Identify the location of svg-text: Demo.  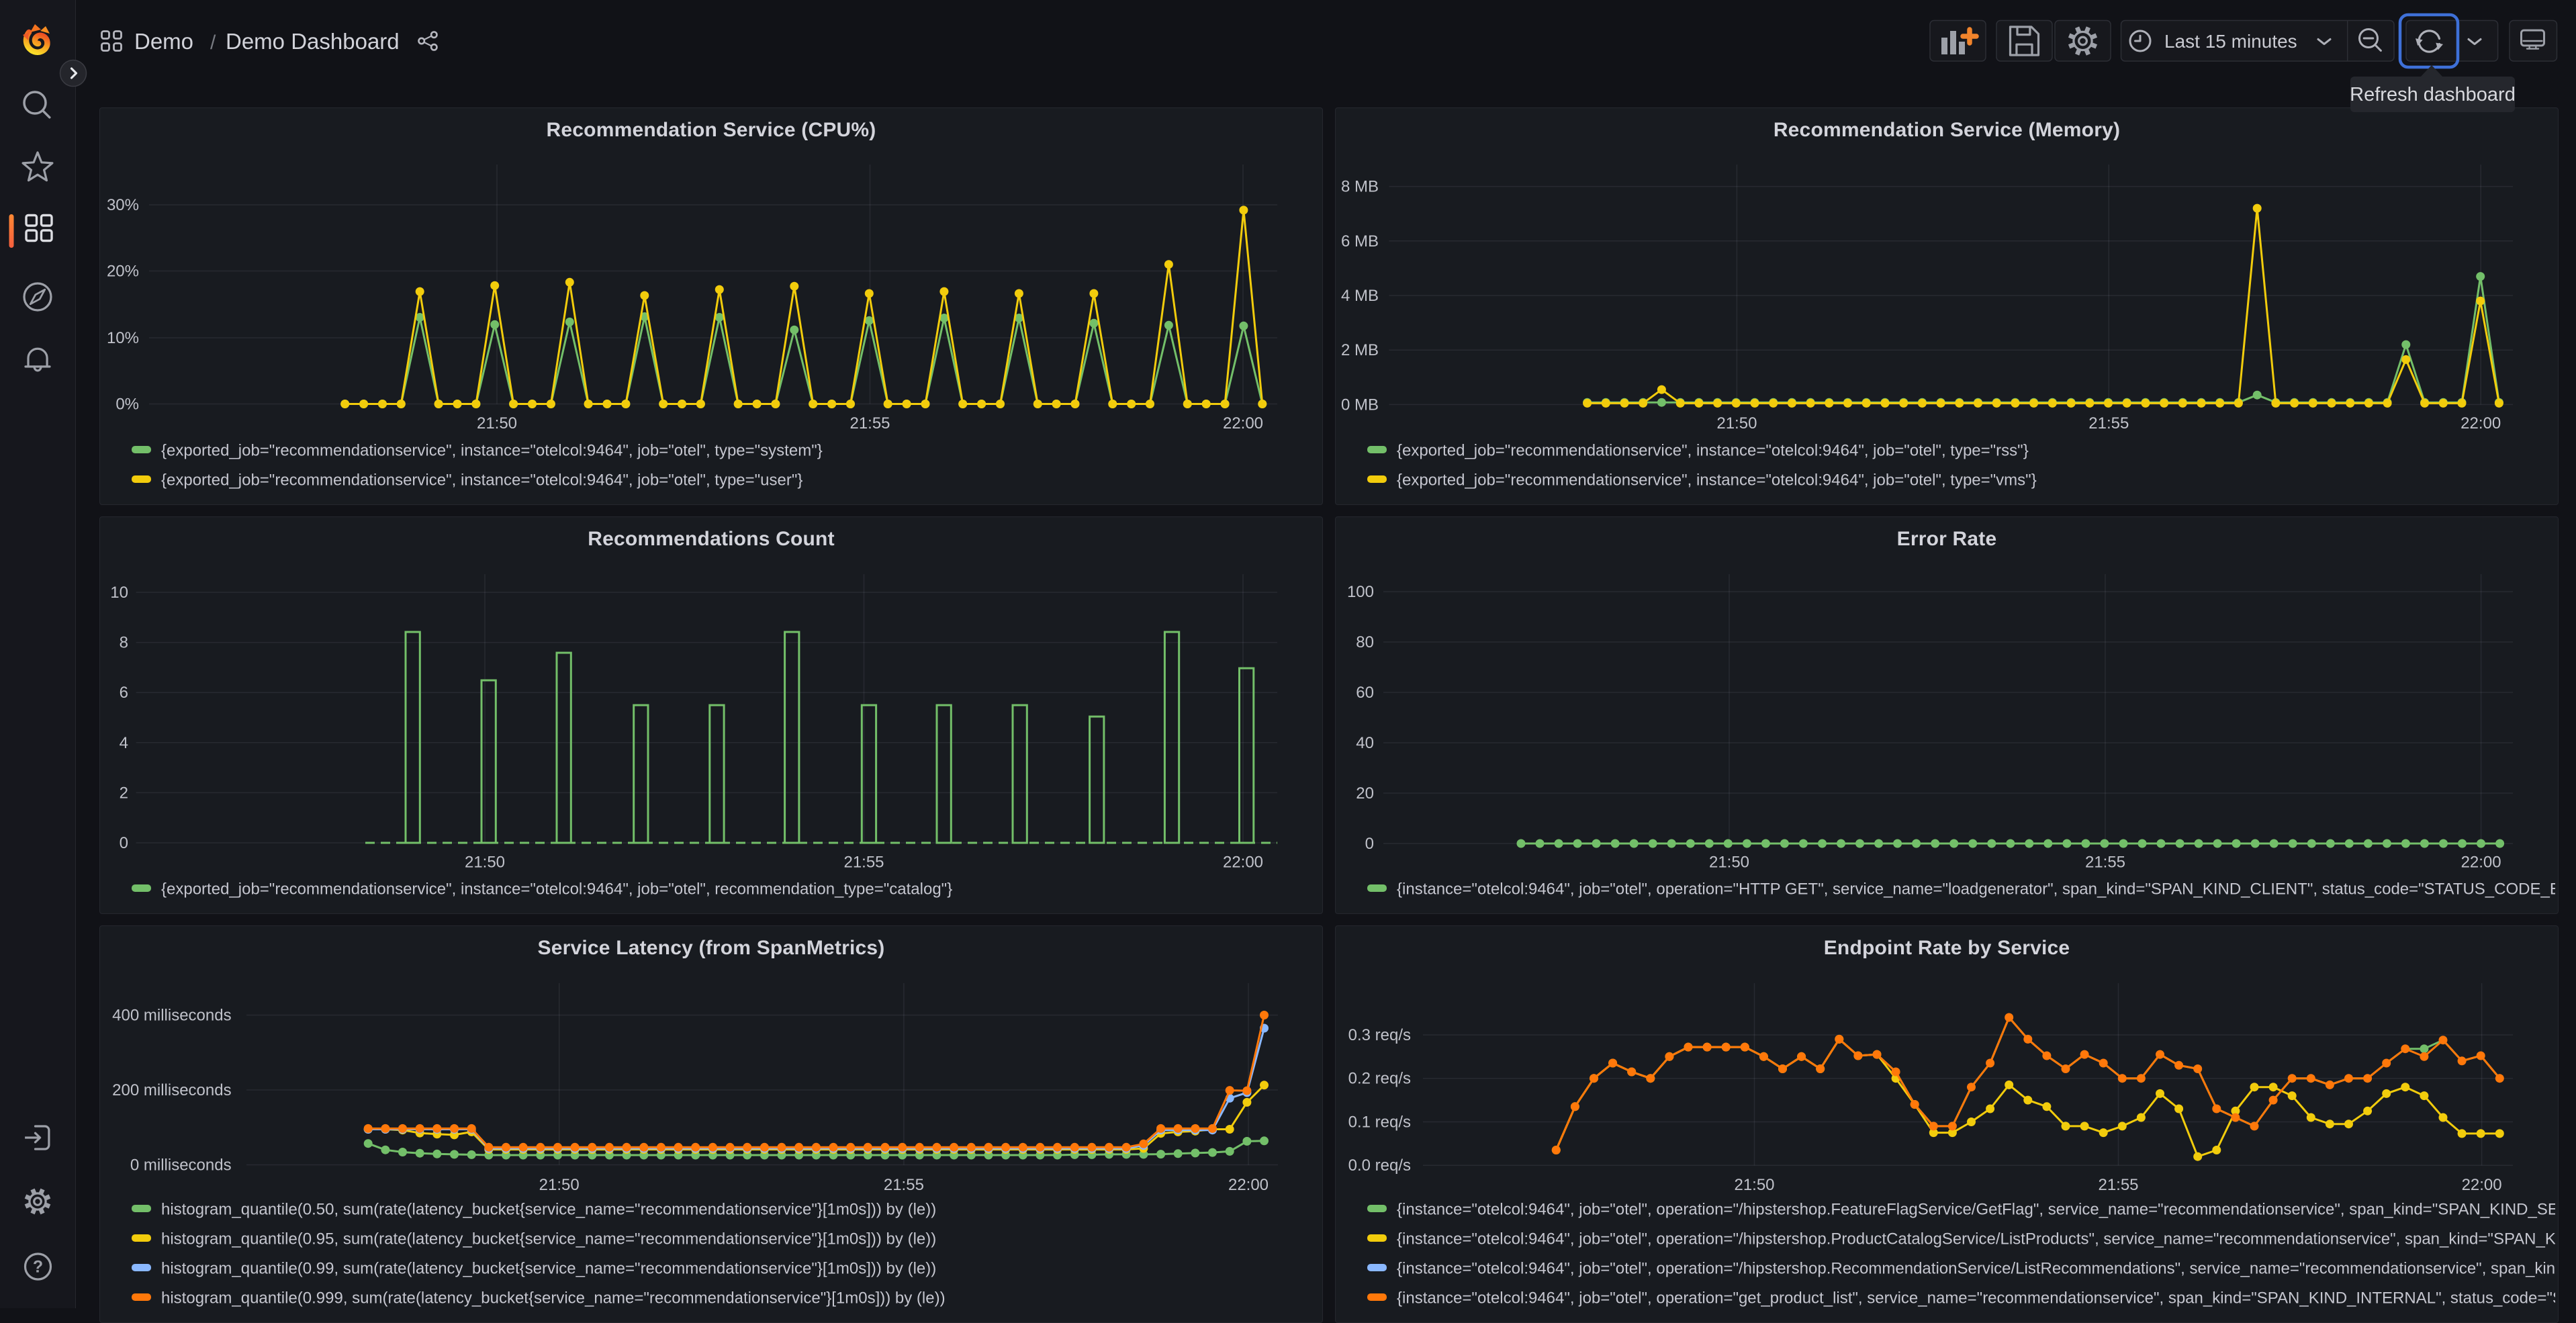
(163, 41).